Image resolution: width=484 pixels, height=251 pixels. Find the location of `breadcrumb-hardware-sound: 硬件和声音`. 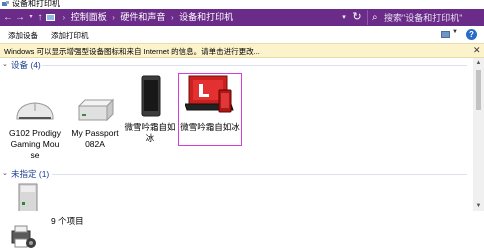

breadcrumb-hardware-sound: 硬件和声音 is located at coordinates (142, 17).